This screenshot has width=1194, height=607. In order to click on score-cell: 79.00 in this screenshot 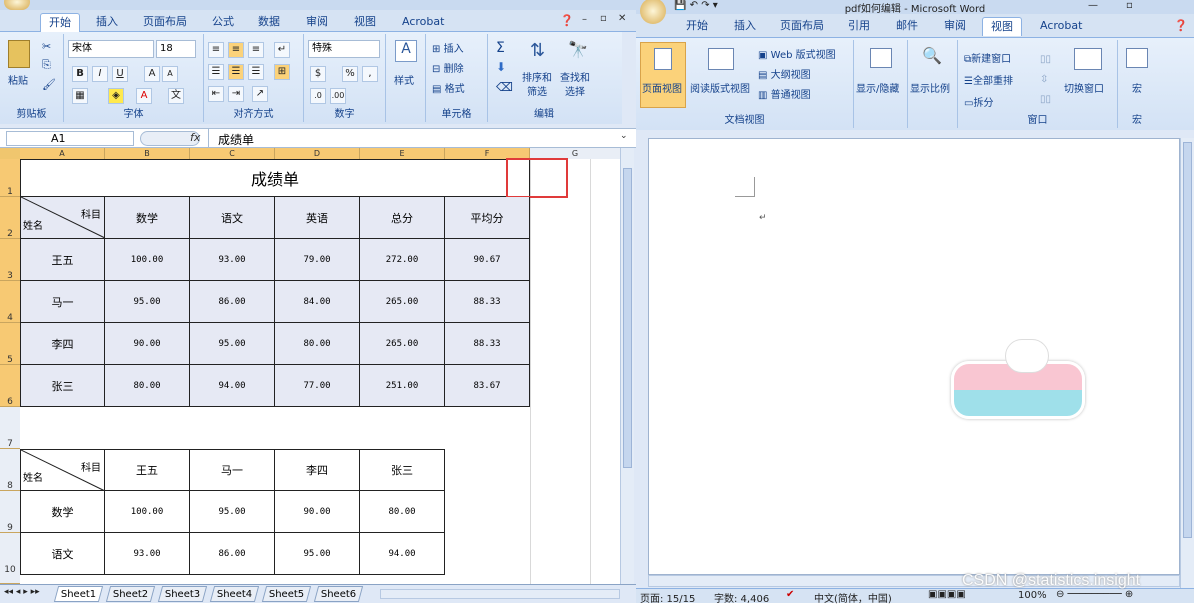, I will do `click(317, 260)`.